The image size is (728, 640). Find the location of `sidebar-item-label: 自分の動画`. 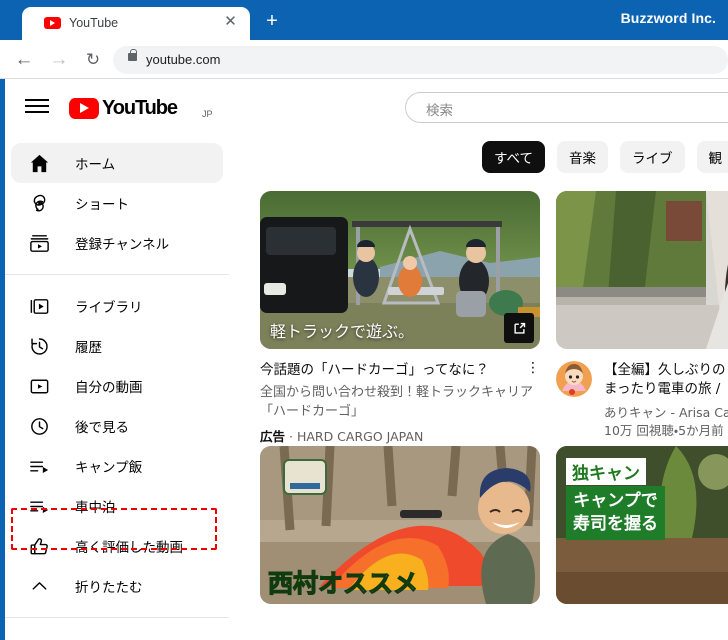

sidebar-item-label: 自分の動画 is located at coordinates (109, 388).